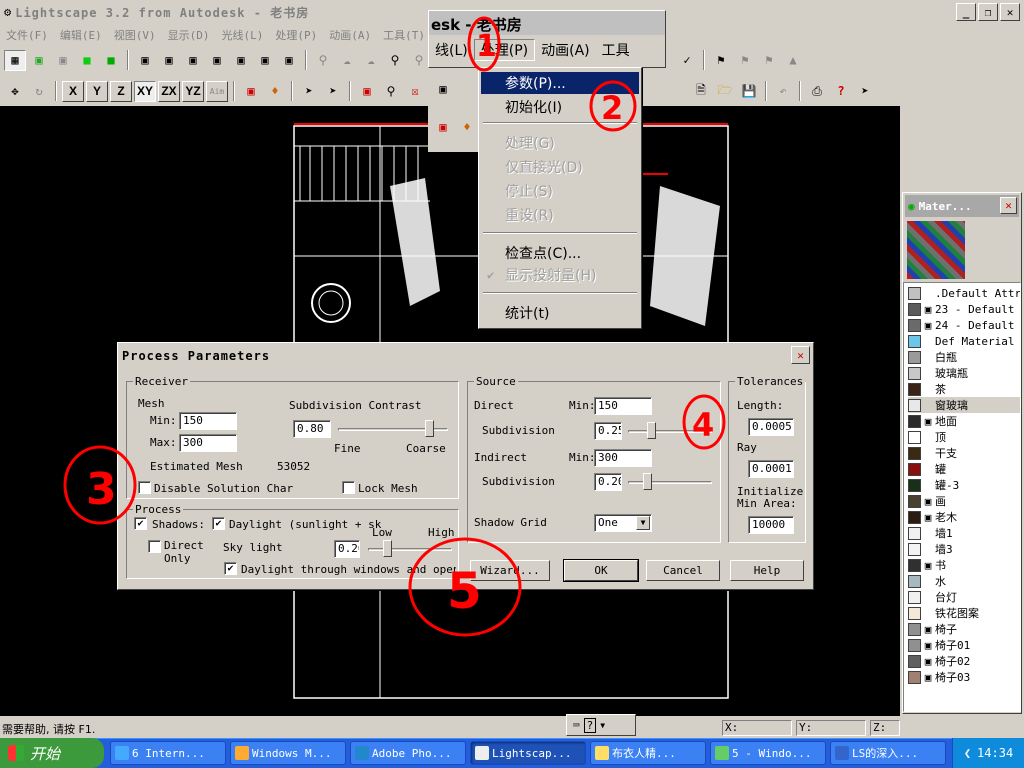 The height and width of the screenshot is (768, 1024). I want to click on maximize-button: ❐, so click(988, 12).